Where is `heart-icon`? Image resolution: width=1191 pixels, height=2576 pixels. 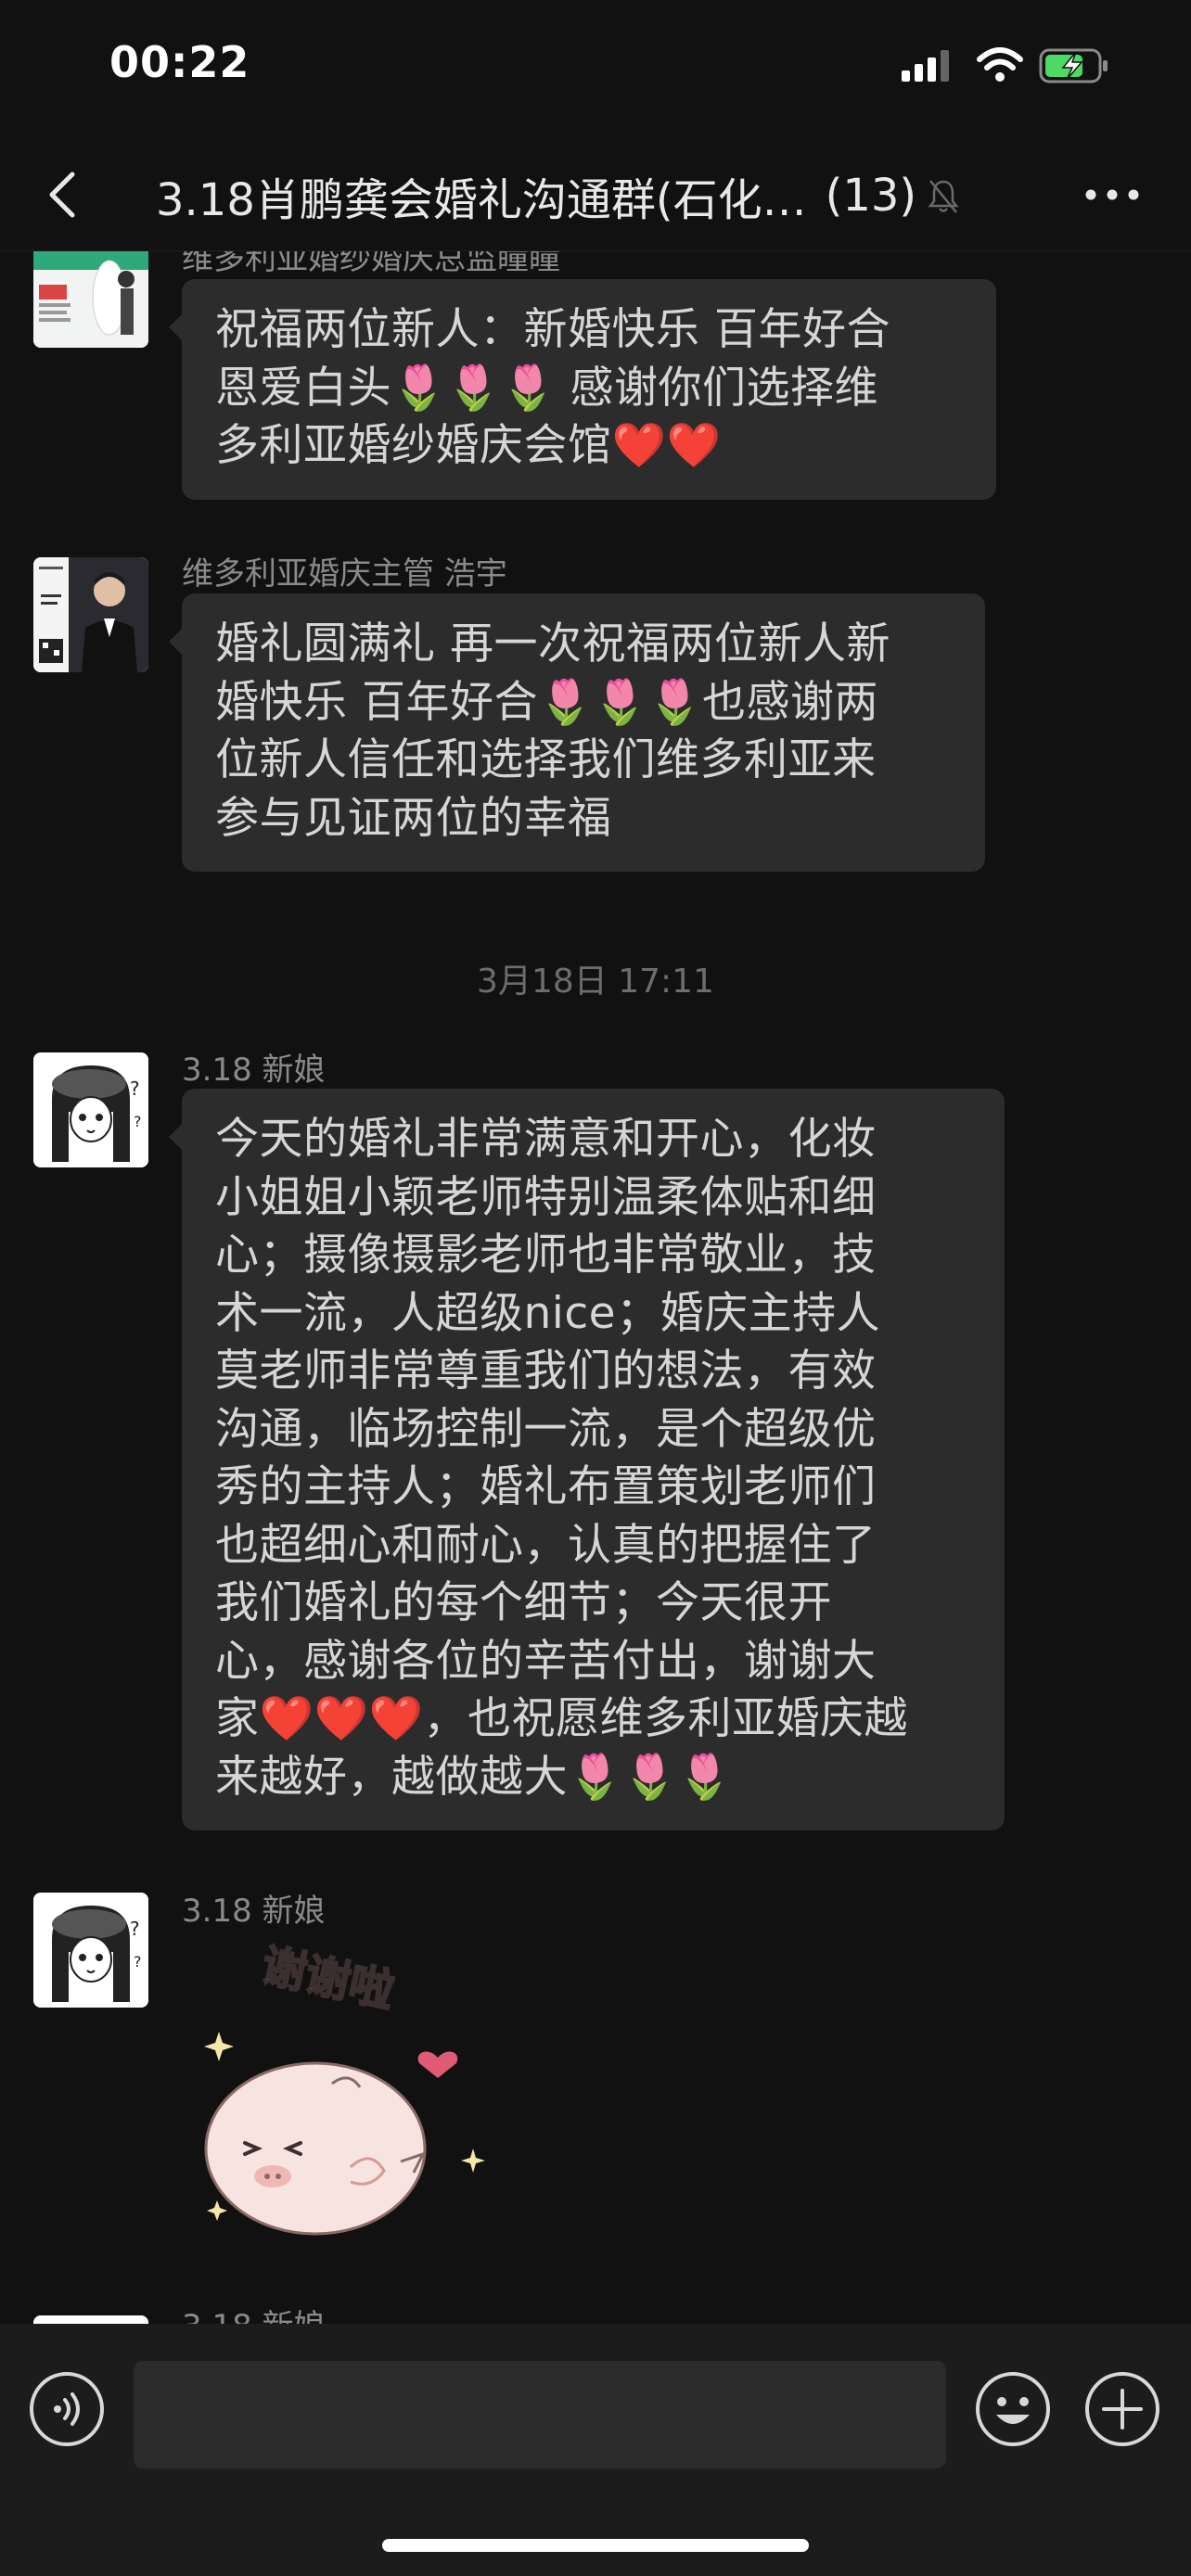 heart-icon is located at coordinates (437, 2064).